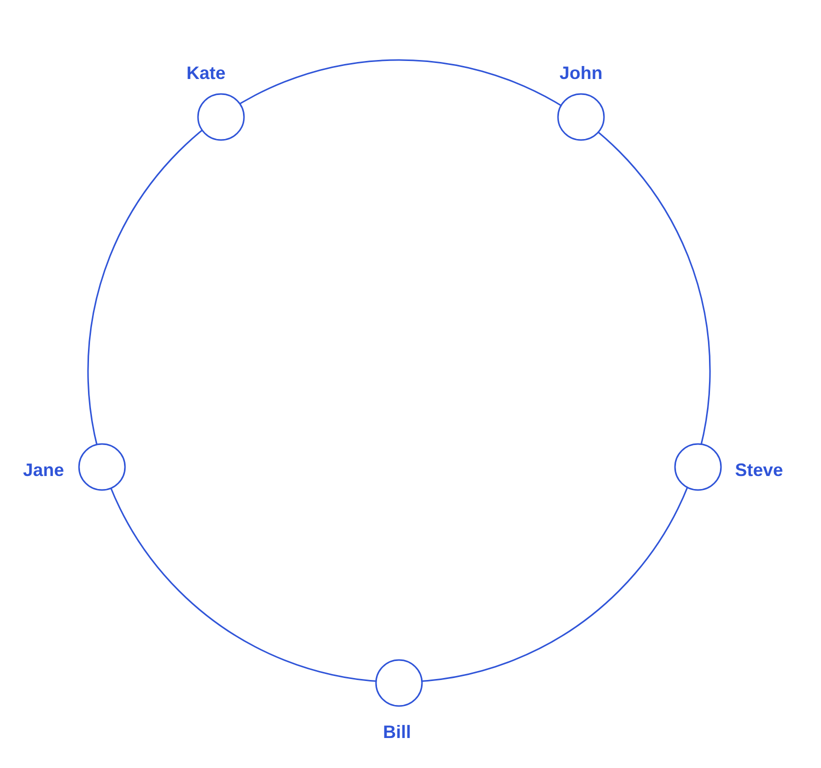 The width and height of the screenshot is (821, 768). What do you see at coordinates (206, 73) in the screenshot?
I see `node-label: Kate` at bounding box center [206, 73].